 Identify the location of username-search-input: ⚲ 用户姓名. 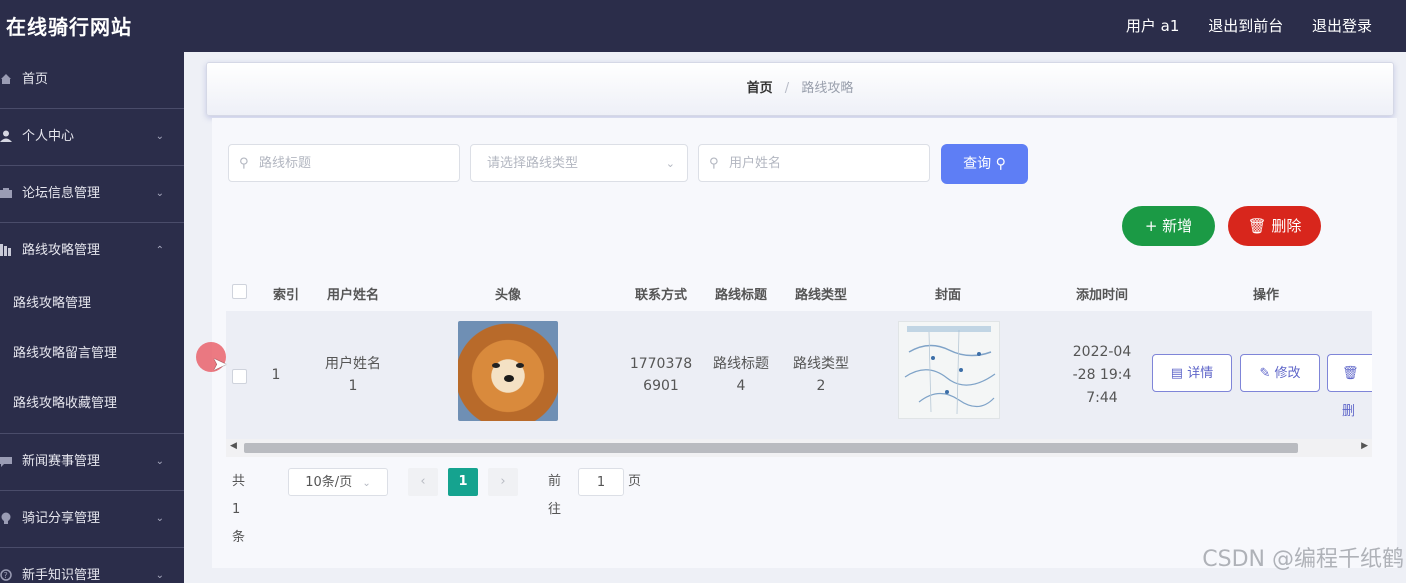
(814, 163).